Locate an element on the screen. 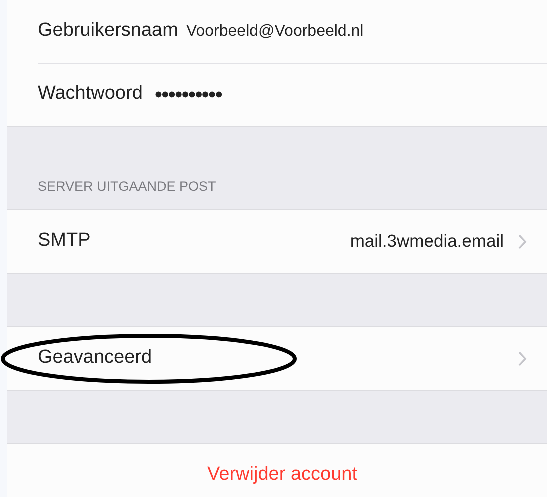 The width and height of the screenshot is (547, 497). settings-row: SMTP mail.3wmedia.email is located at coordinates (277, 241).